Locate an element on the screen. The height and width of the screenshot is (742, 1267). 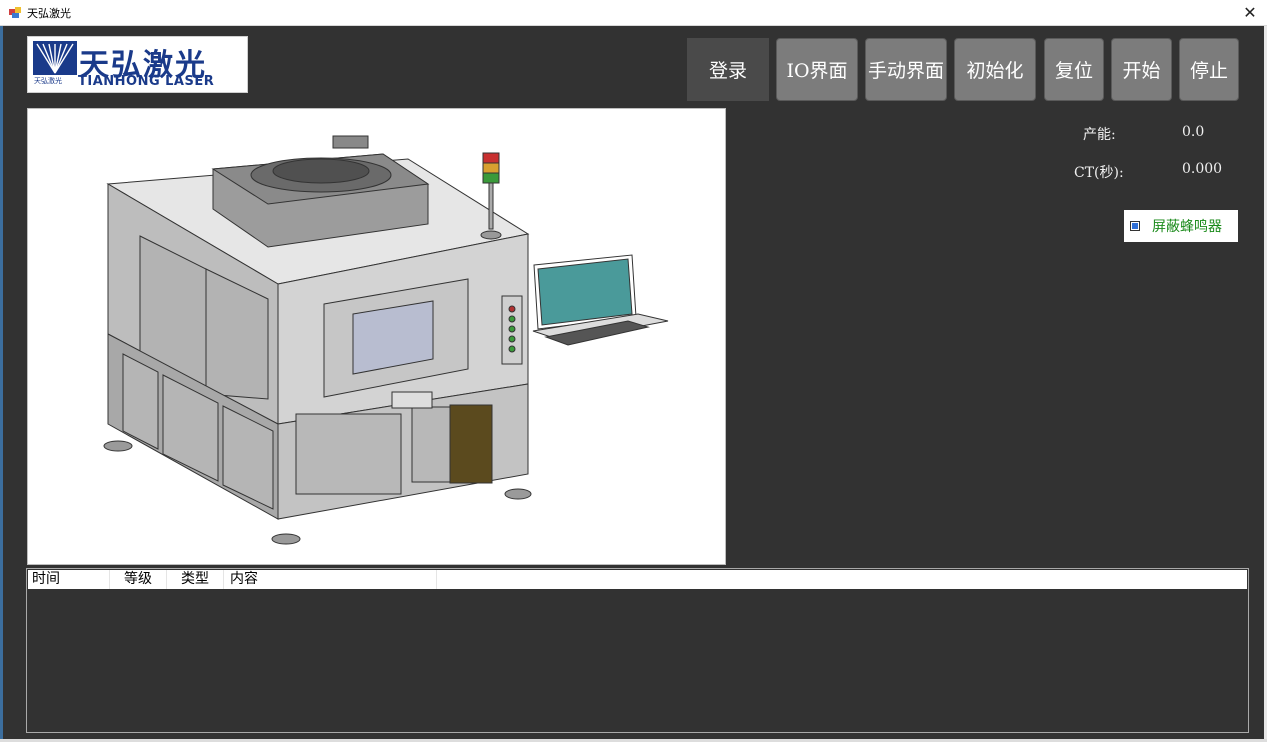
manual-view-button: 手动界面 is located at coordinates (906, 69).